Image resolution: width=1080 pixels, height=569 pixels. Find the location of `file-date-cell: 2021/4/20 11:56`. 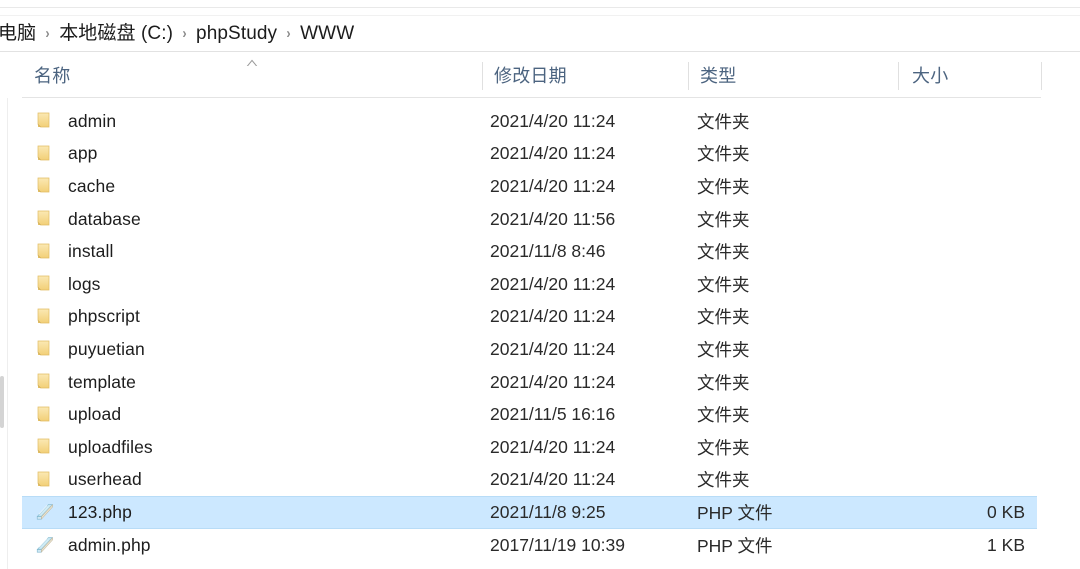

file-date-cell: 2021/4/20 11:56 is located at coordinates (553, 218).